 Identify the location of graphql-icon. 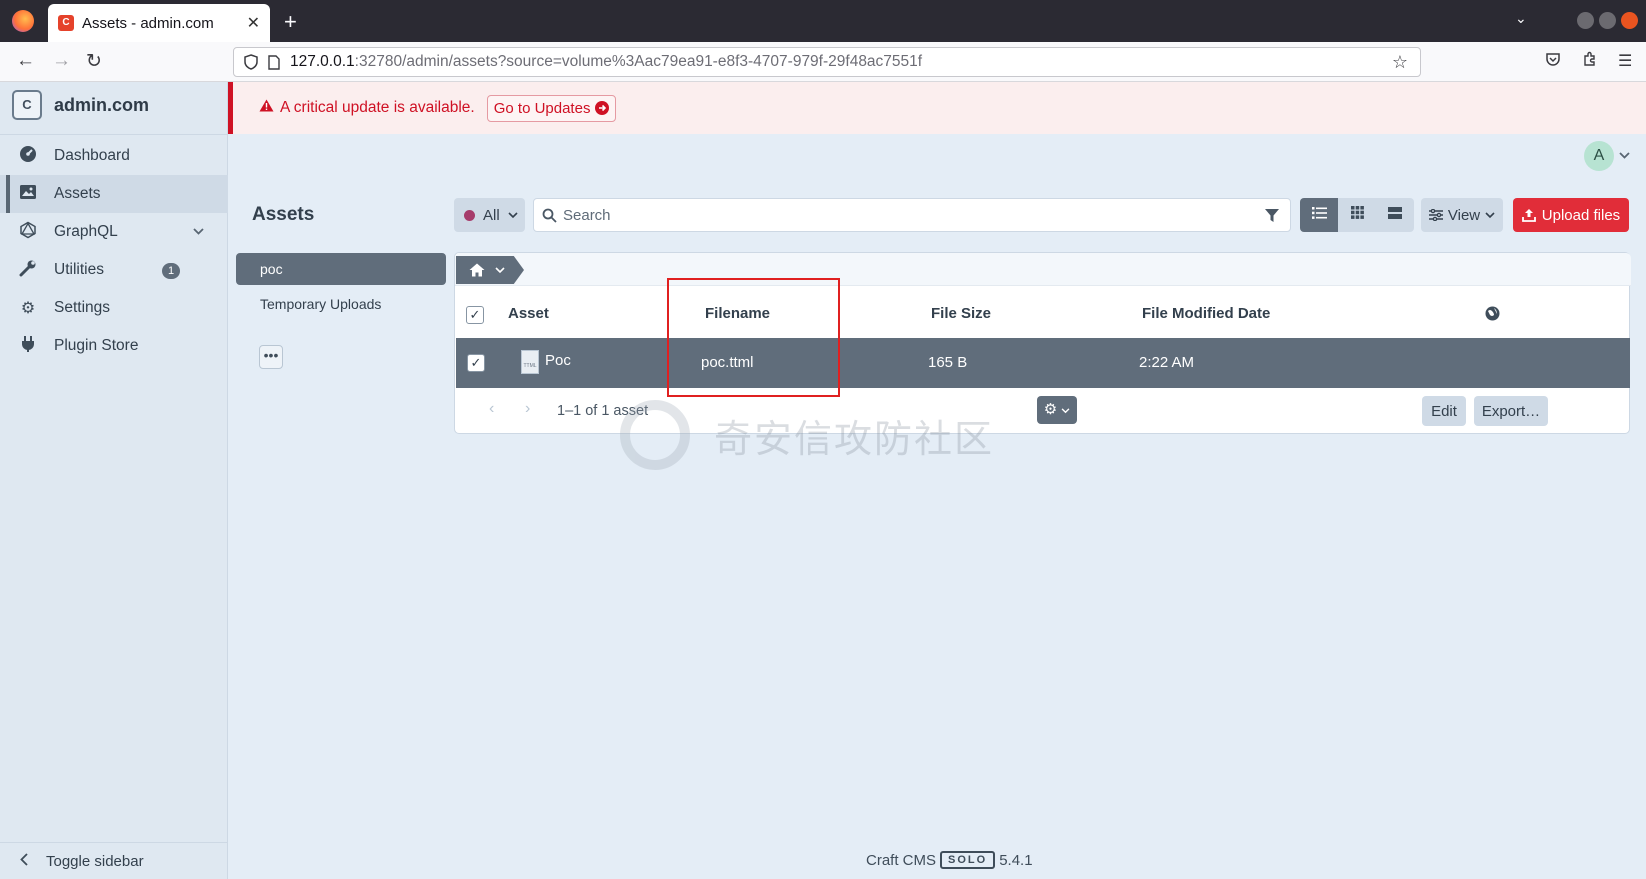
(28, 232).